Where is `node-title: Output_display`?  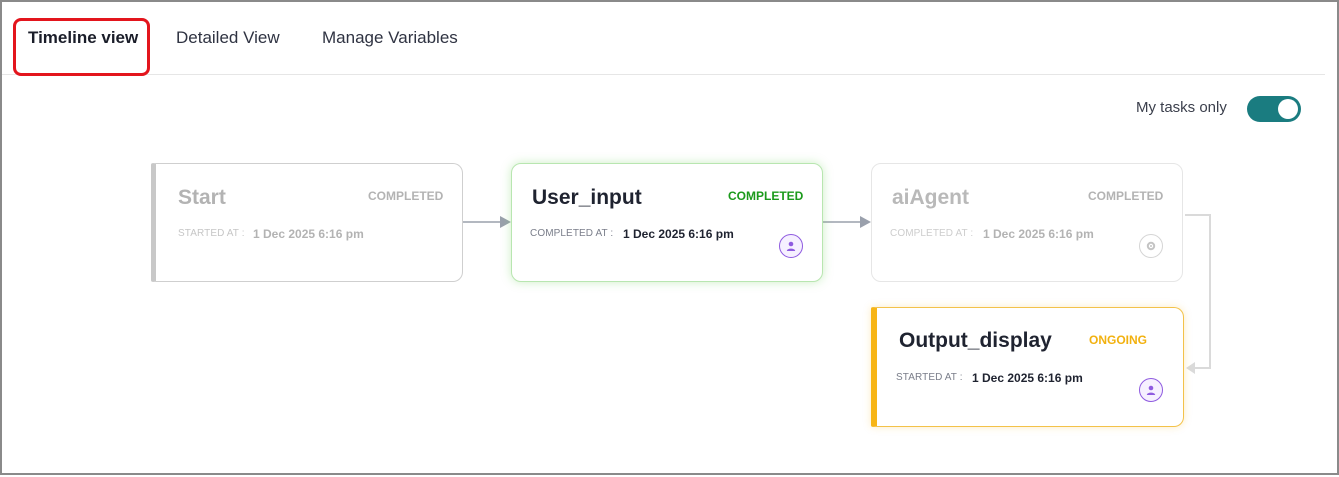
node-title: Output_display is located at coordinates (975, 340).